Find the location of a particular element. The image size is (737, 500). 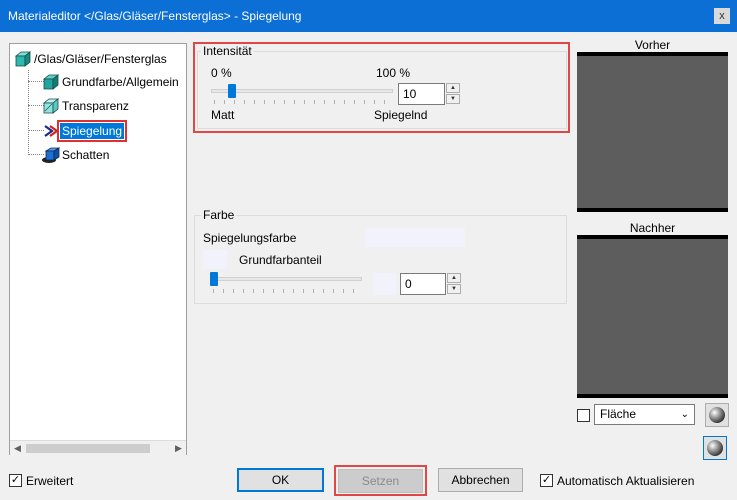

tree-item-transparency: Transparenz is located at coordinates (86, 106).